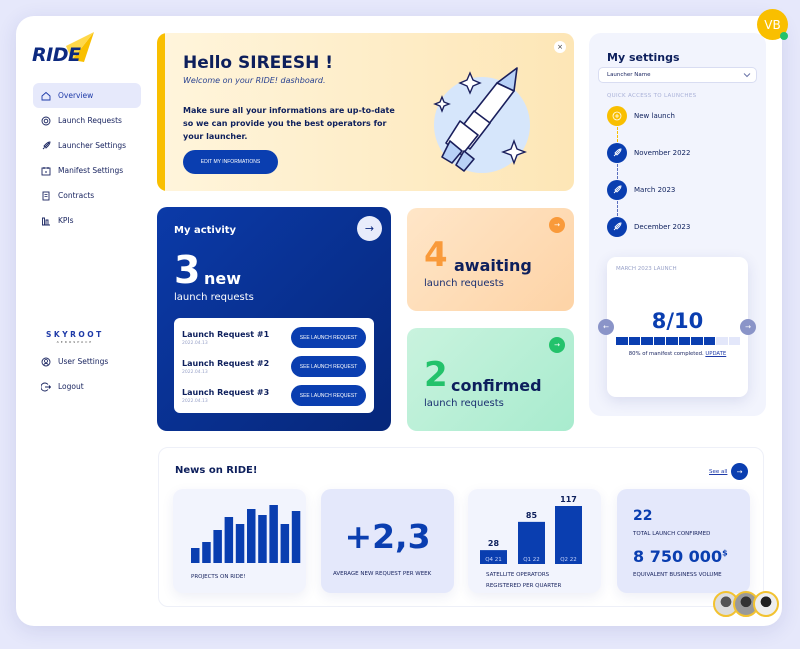 The height and width of the screenshot is (649, 800). What do you see at coordinates (66, 220) in the screenshot?
I see `sidebar-item-label: KPIs` at bounding box center [66, 220].